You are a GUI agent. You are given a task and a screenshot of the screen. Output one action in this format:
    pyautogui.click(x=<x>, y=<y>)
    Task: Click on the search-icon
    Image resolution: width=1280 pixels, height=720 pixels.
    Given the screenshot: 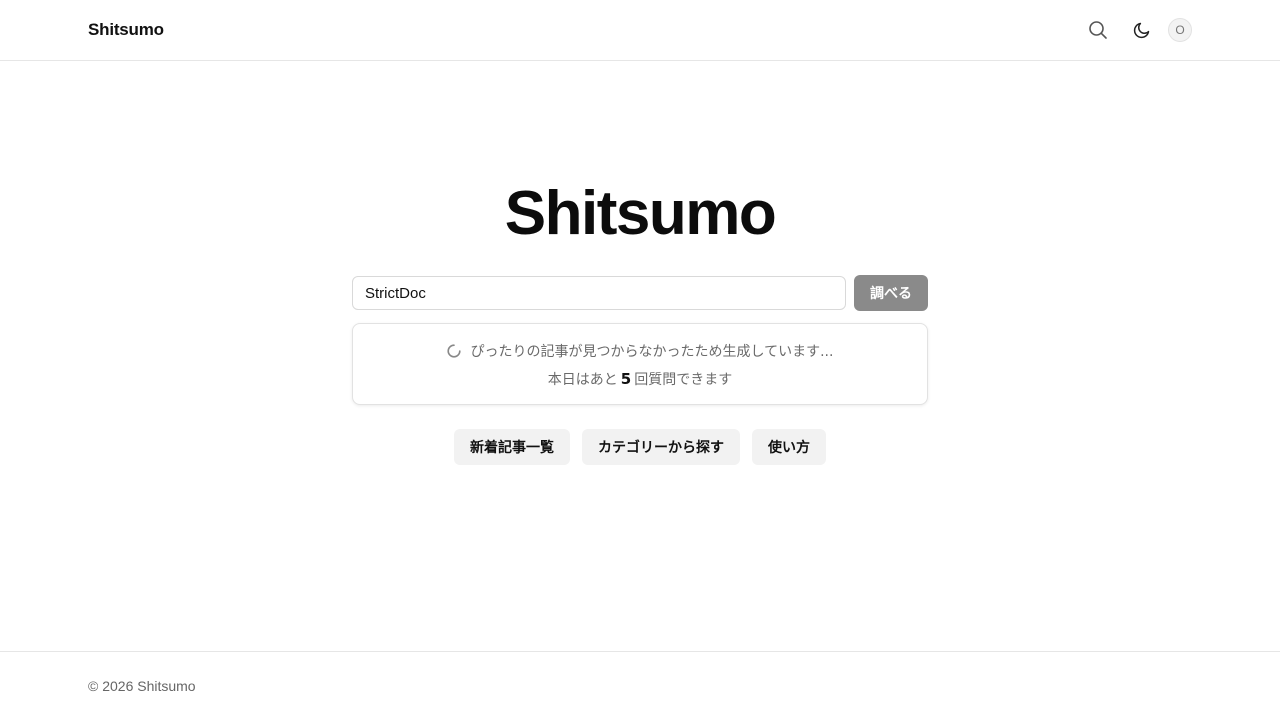 What is the action you would take?
    pyautogui.click(x=1098, y=30)
    